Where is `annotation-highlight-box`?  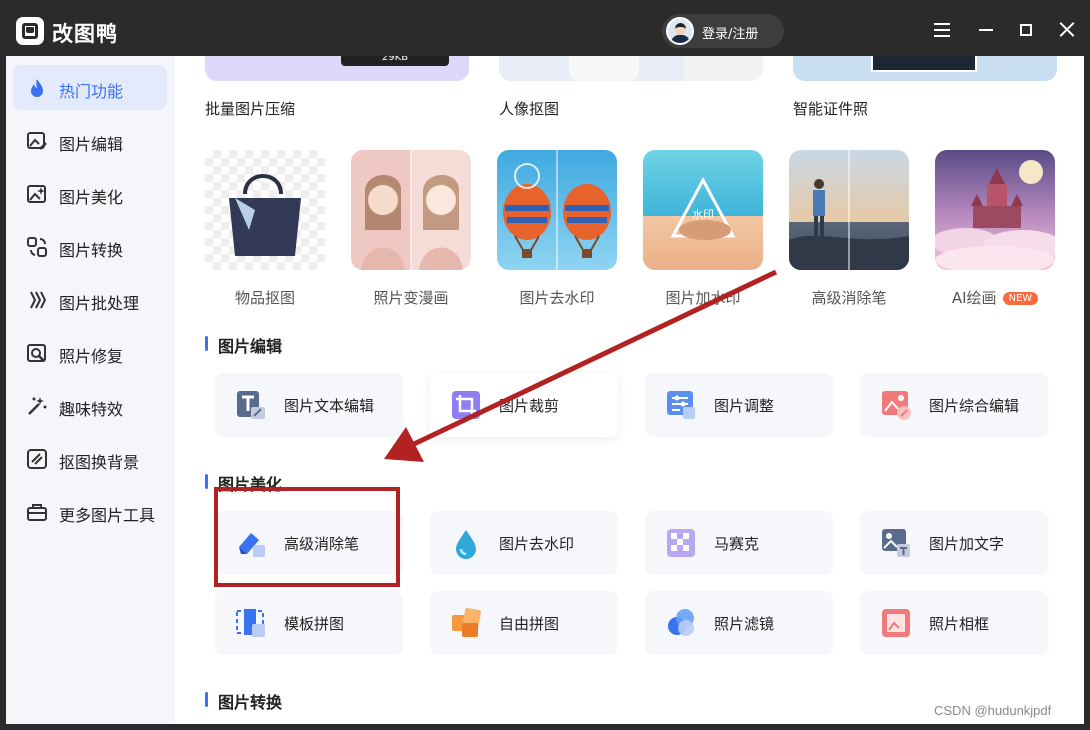 annotation-highlight-box is located at coordinates (307, 537).